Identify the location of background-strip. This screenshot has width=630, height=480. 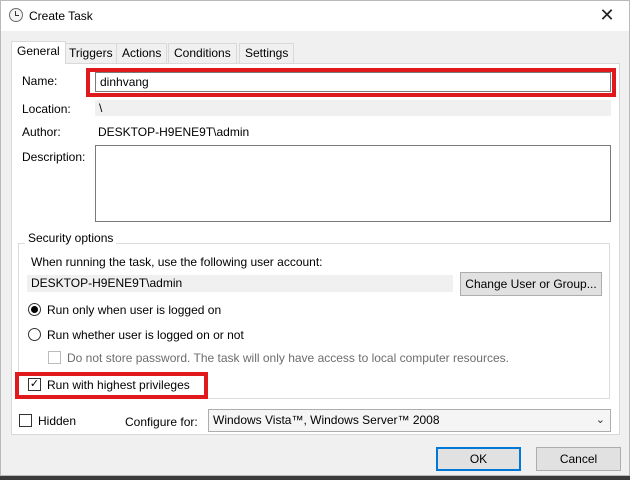
(315, 478).